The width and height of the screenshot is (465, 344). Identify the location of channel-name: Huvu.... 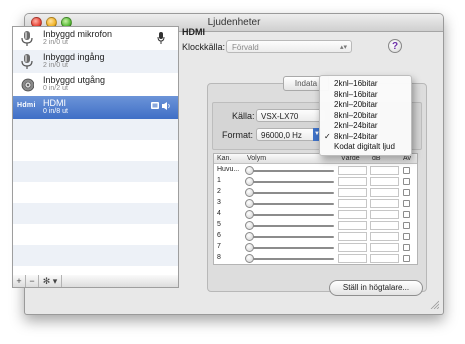
(228, 169).